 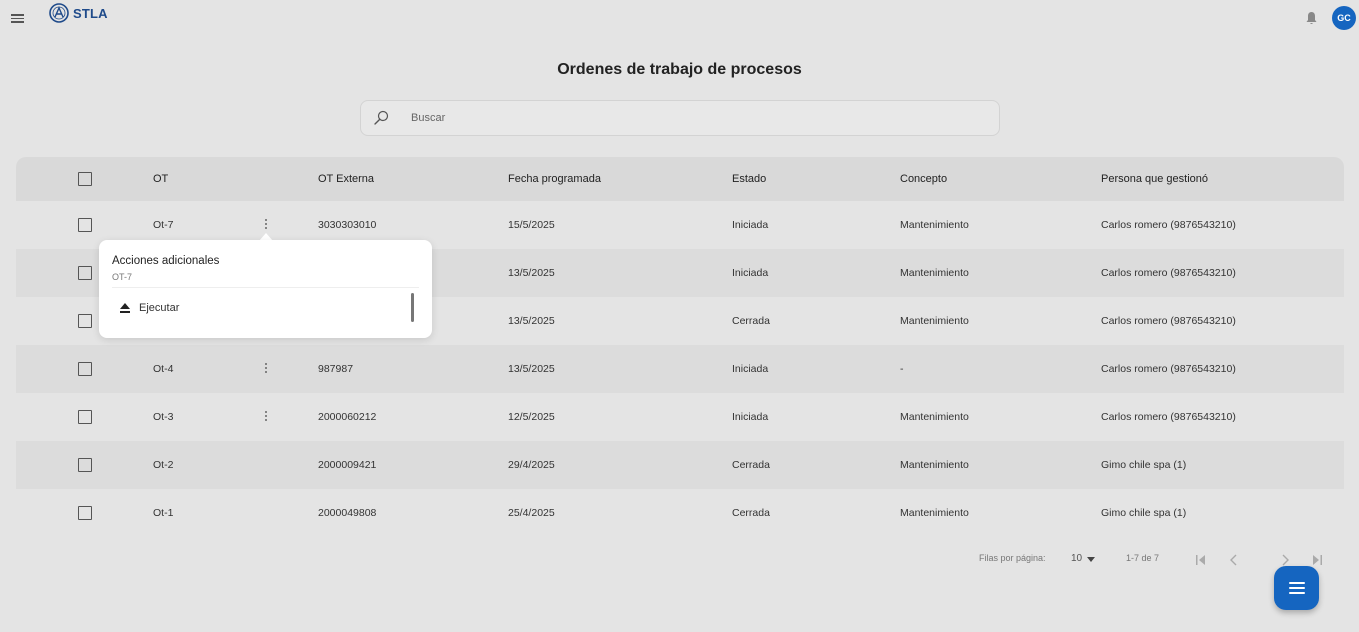 I want to click on cell-fecha: 29/4/2025, so click(x=531, y=465).